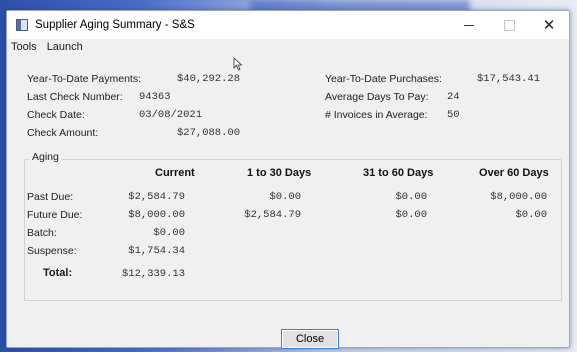 The width and height of the screenshot is (577, 352). What do you see at coordinates (155, 97) in the screenshot?
I see `last-check-number-value: 94363` at bounding box center [155, 97].